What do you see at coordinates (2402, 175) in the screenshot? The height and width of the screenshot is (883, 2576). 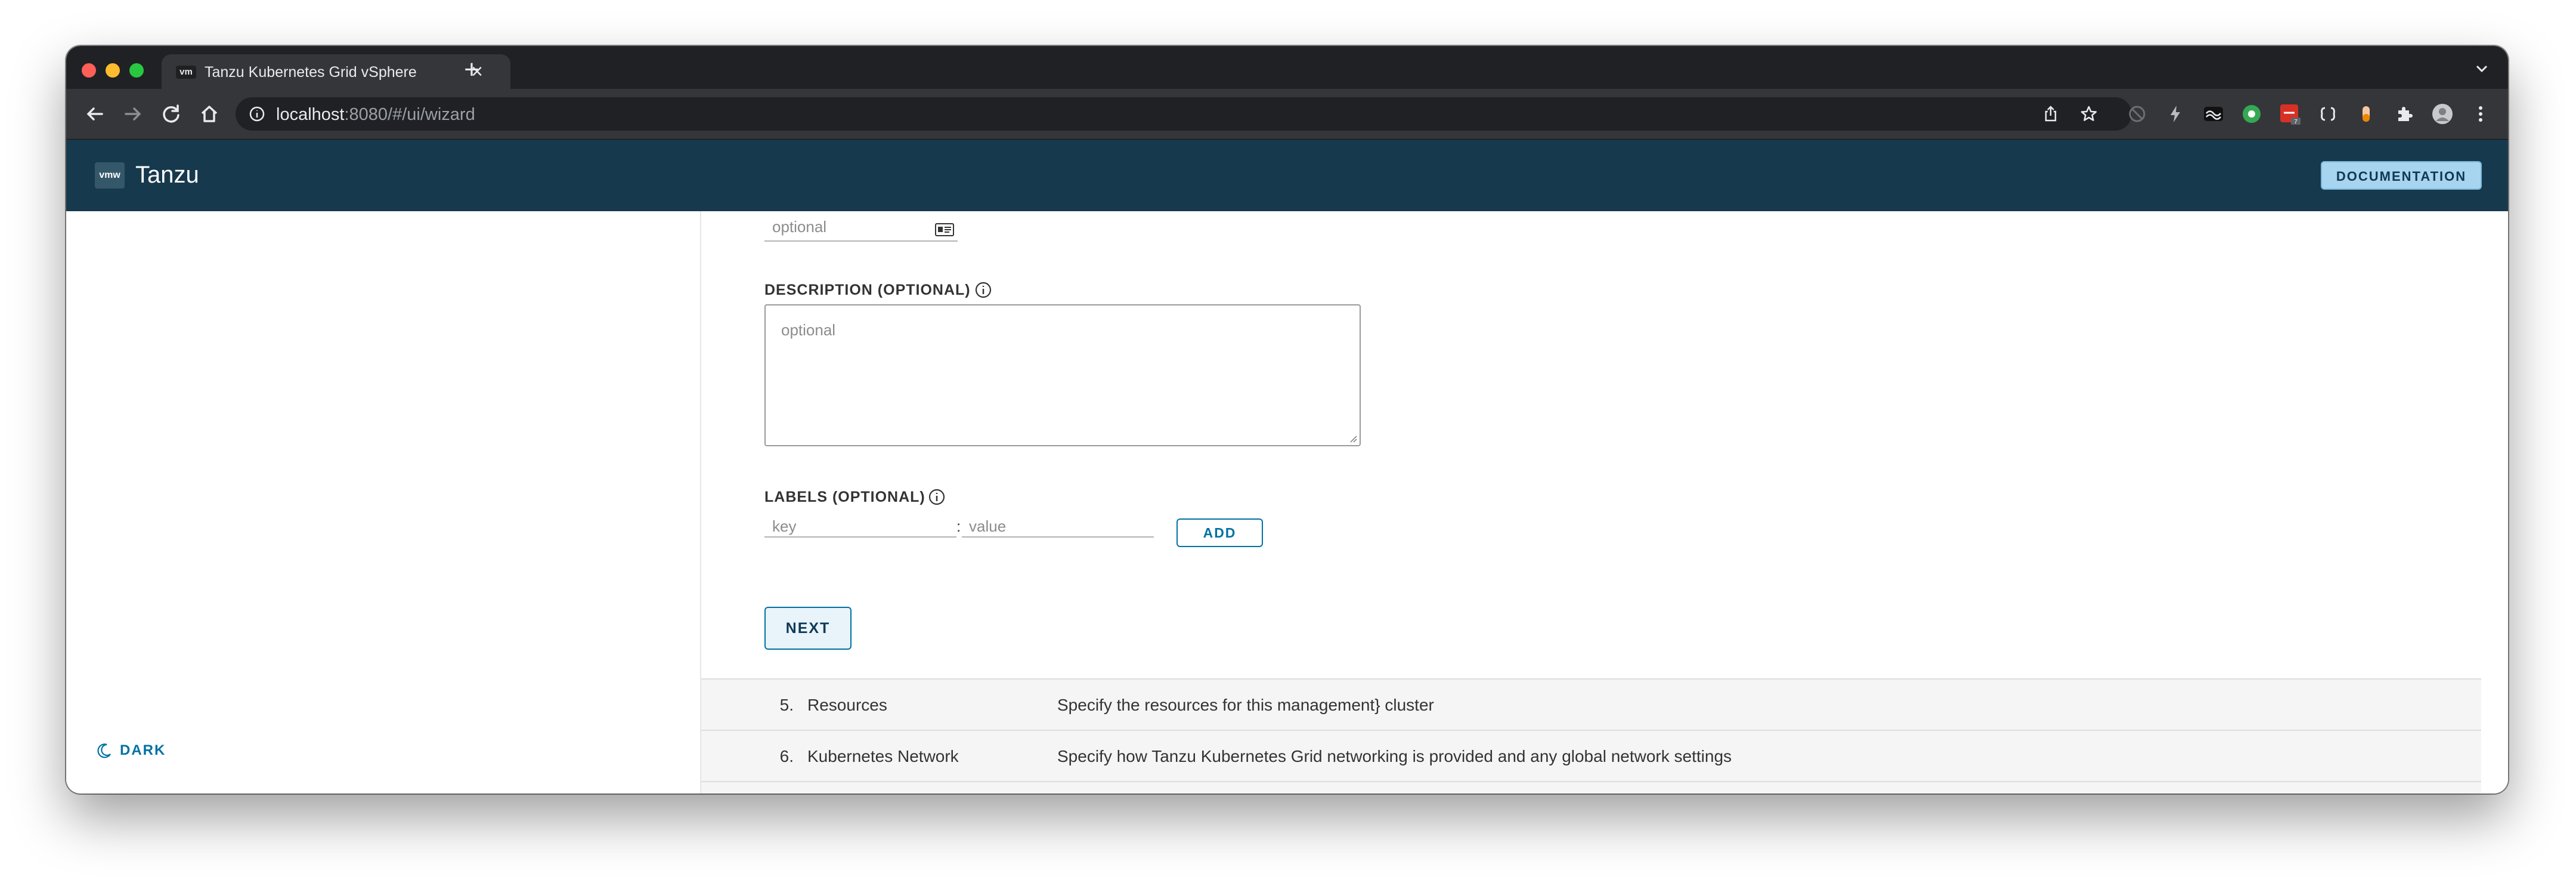 I see `documentation-button: DOCUMENTATION` at bounding box center [2402, 175].